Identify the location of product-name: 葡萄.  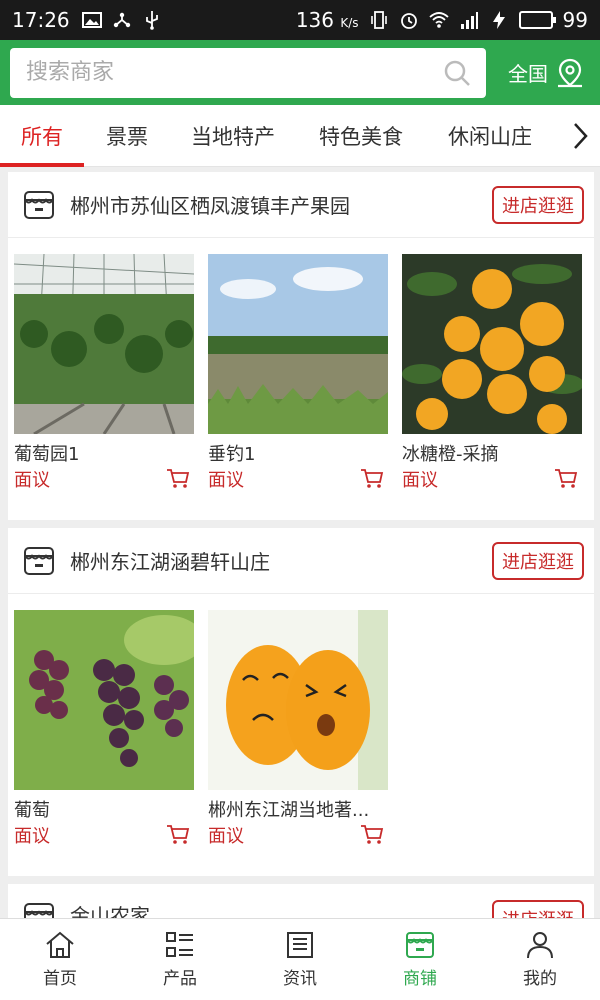
(32, 810).